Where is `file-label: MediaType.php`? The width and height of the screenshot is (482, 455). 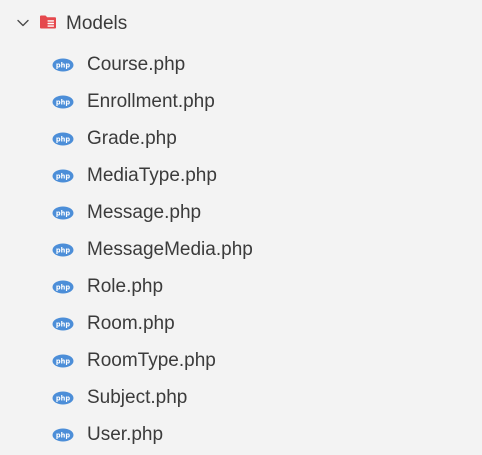 file-label: MediaType.php is located at coordinates (152, 175).